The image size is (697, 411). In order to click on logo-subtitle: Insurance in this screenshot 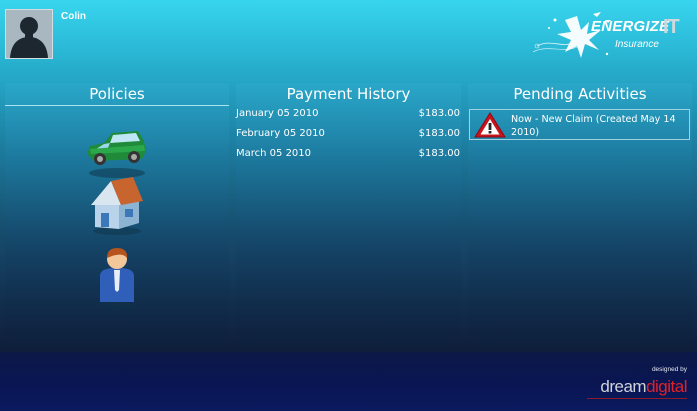, I will do `click(637, 44)`.